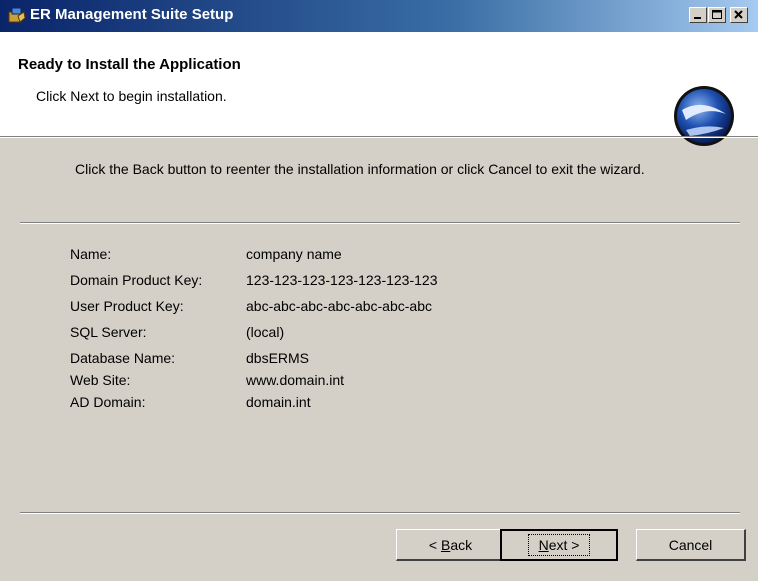 The width and height of the screenshot is (758, 581). I want to click on cancel-button-label: Cancel, so click(690, 544).